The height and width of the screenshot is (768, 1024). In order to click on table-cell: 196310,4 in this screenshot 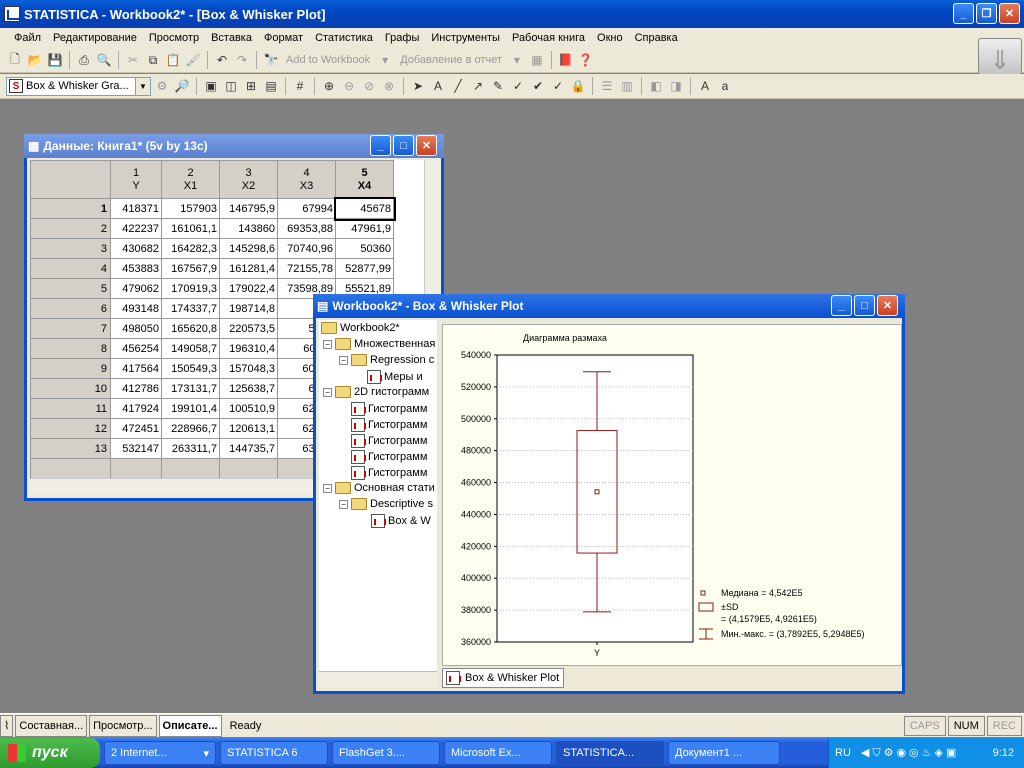, I will do `click(248, 348)`.